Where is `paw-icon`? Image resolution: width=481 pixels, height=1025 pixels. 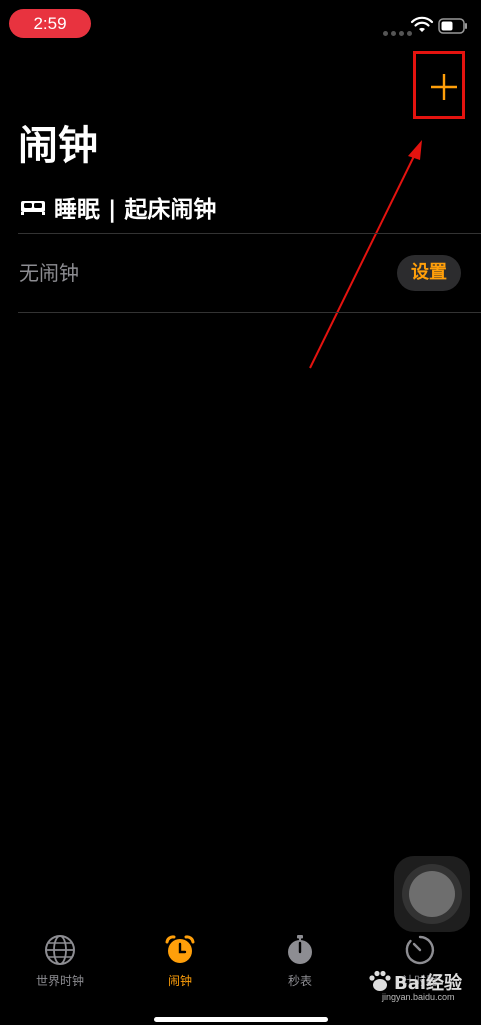
paw-icon is located at coordinates (380, 980).